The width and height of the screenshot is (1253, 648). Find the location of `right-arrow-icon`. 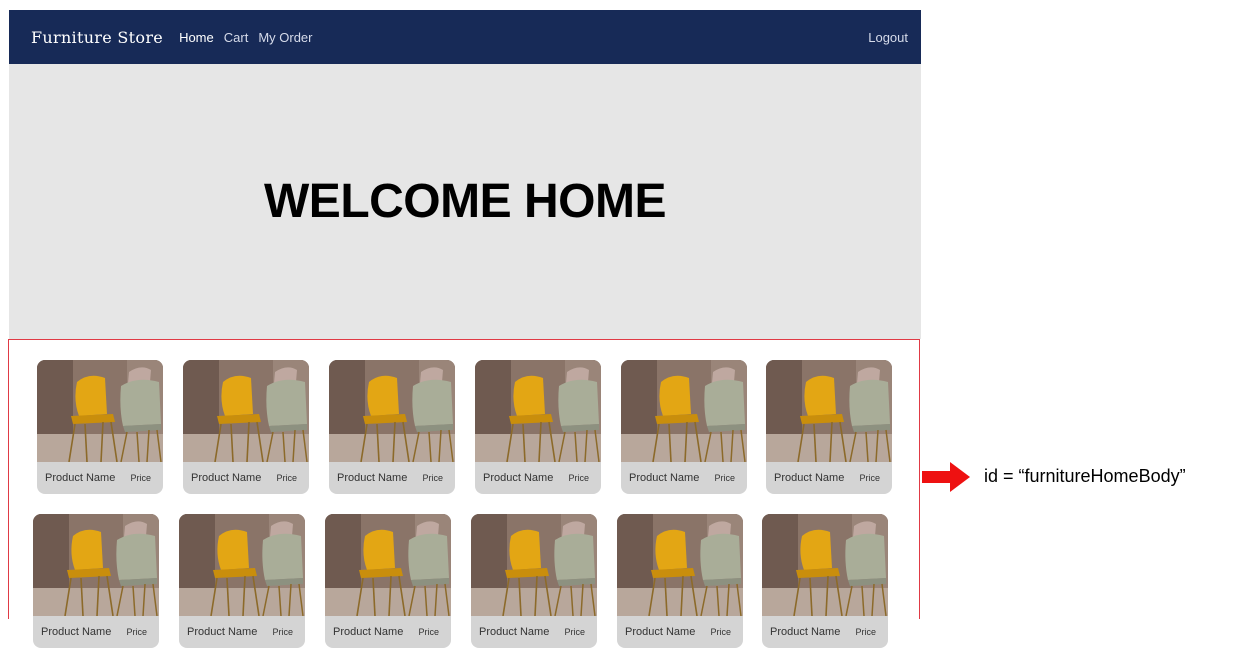

right-arrow-icon is located at coordinates (946, 477).